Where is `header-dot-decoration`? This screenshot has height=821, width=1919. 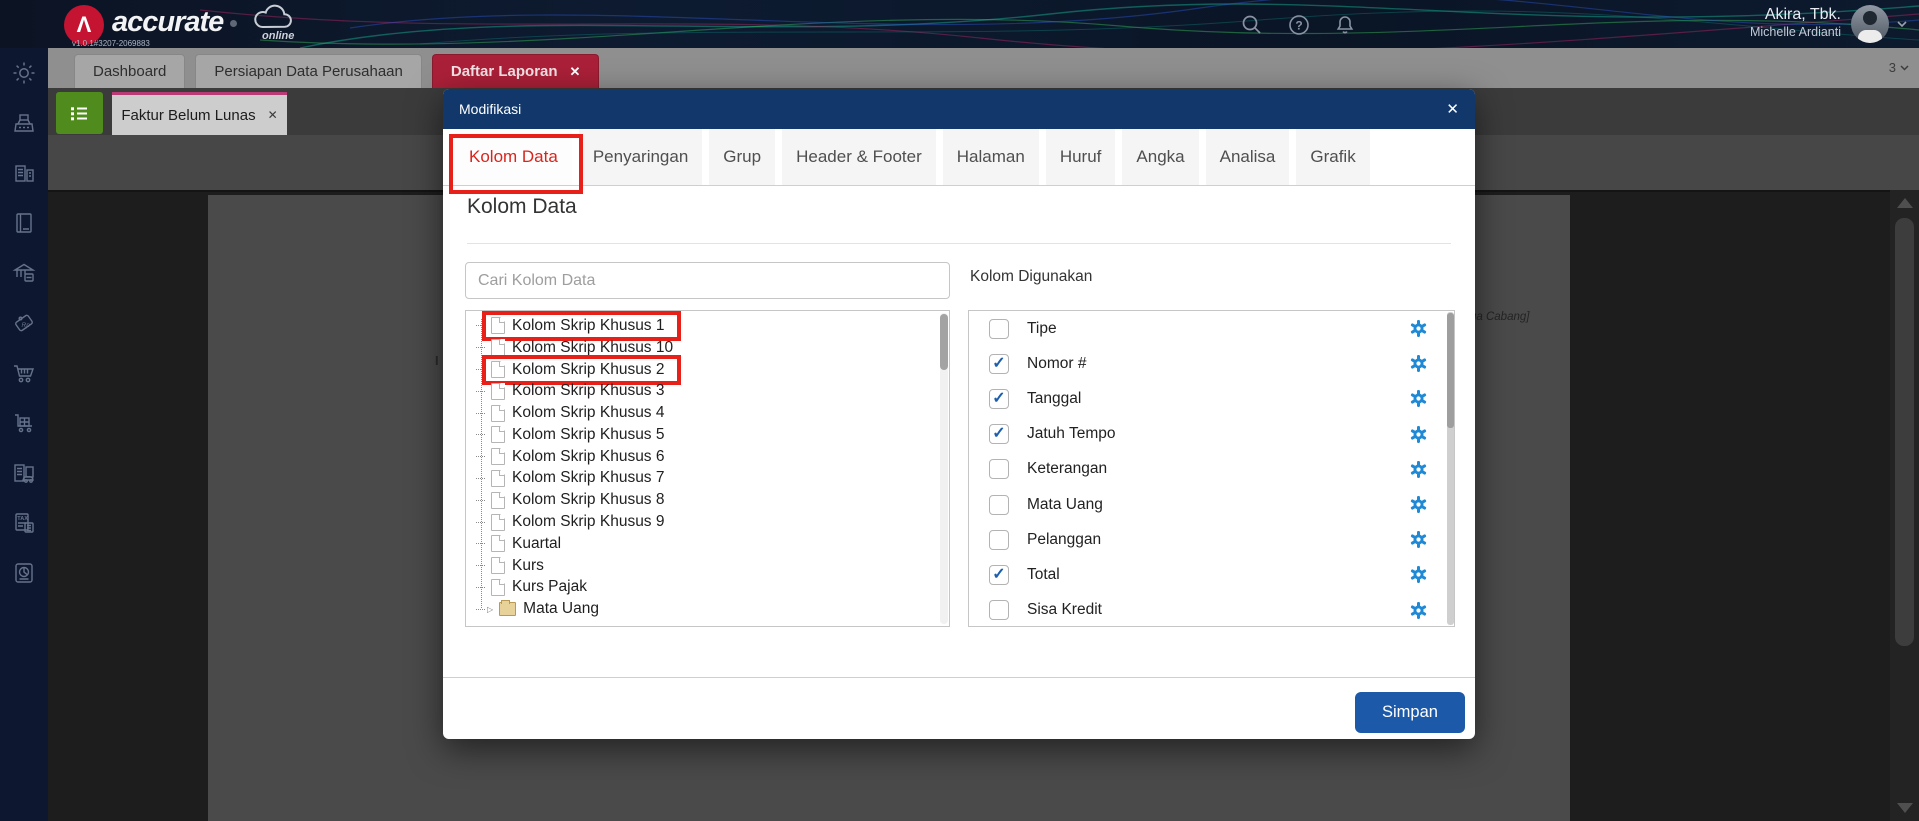
header-dot-decoration is located at coordinates (233, 23).